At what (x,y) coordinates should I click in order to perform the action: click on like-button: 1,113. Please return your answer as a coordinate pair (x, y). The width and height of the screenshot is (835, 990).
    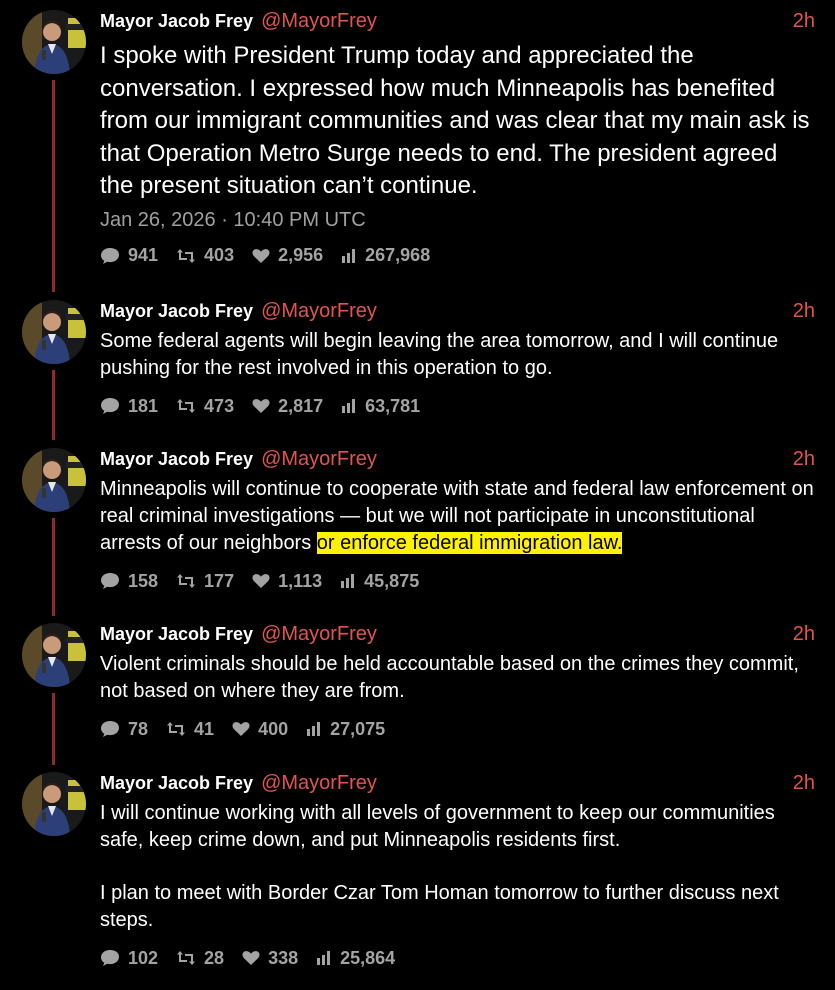
    Looking at the image, I should click on (287, 581).